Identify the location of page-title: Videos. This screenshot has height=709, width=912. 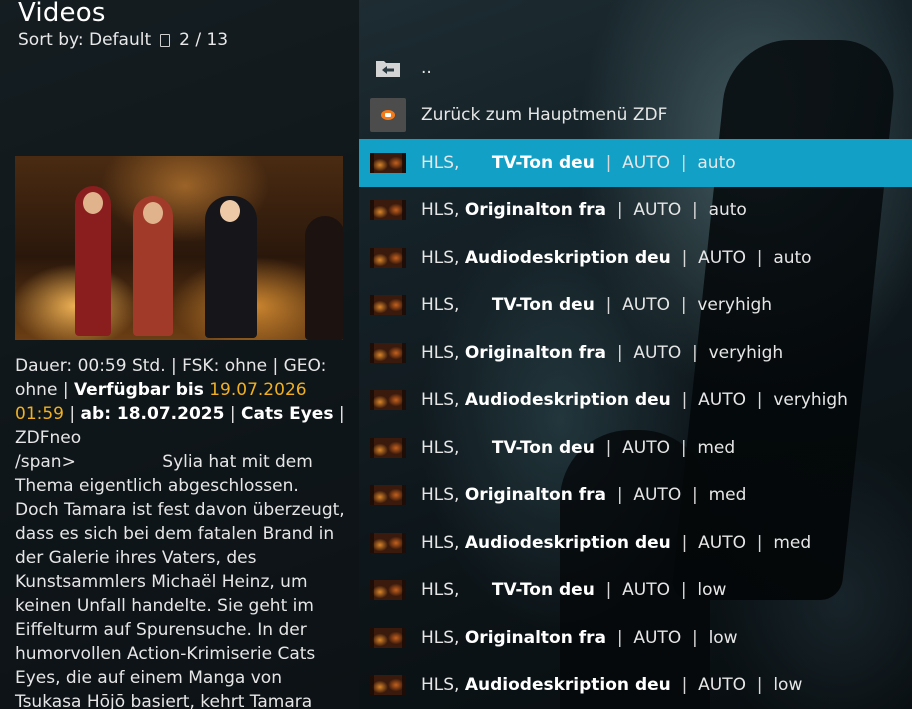
(62, 14).